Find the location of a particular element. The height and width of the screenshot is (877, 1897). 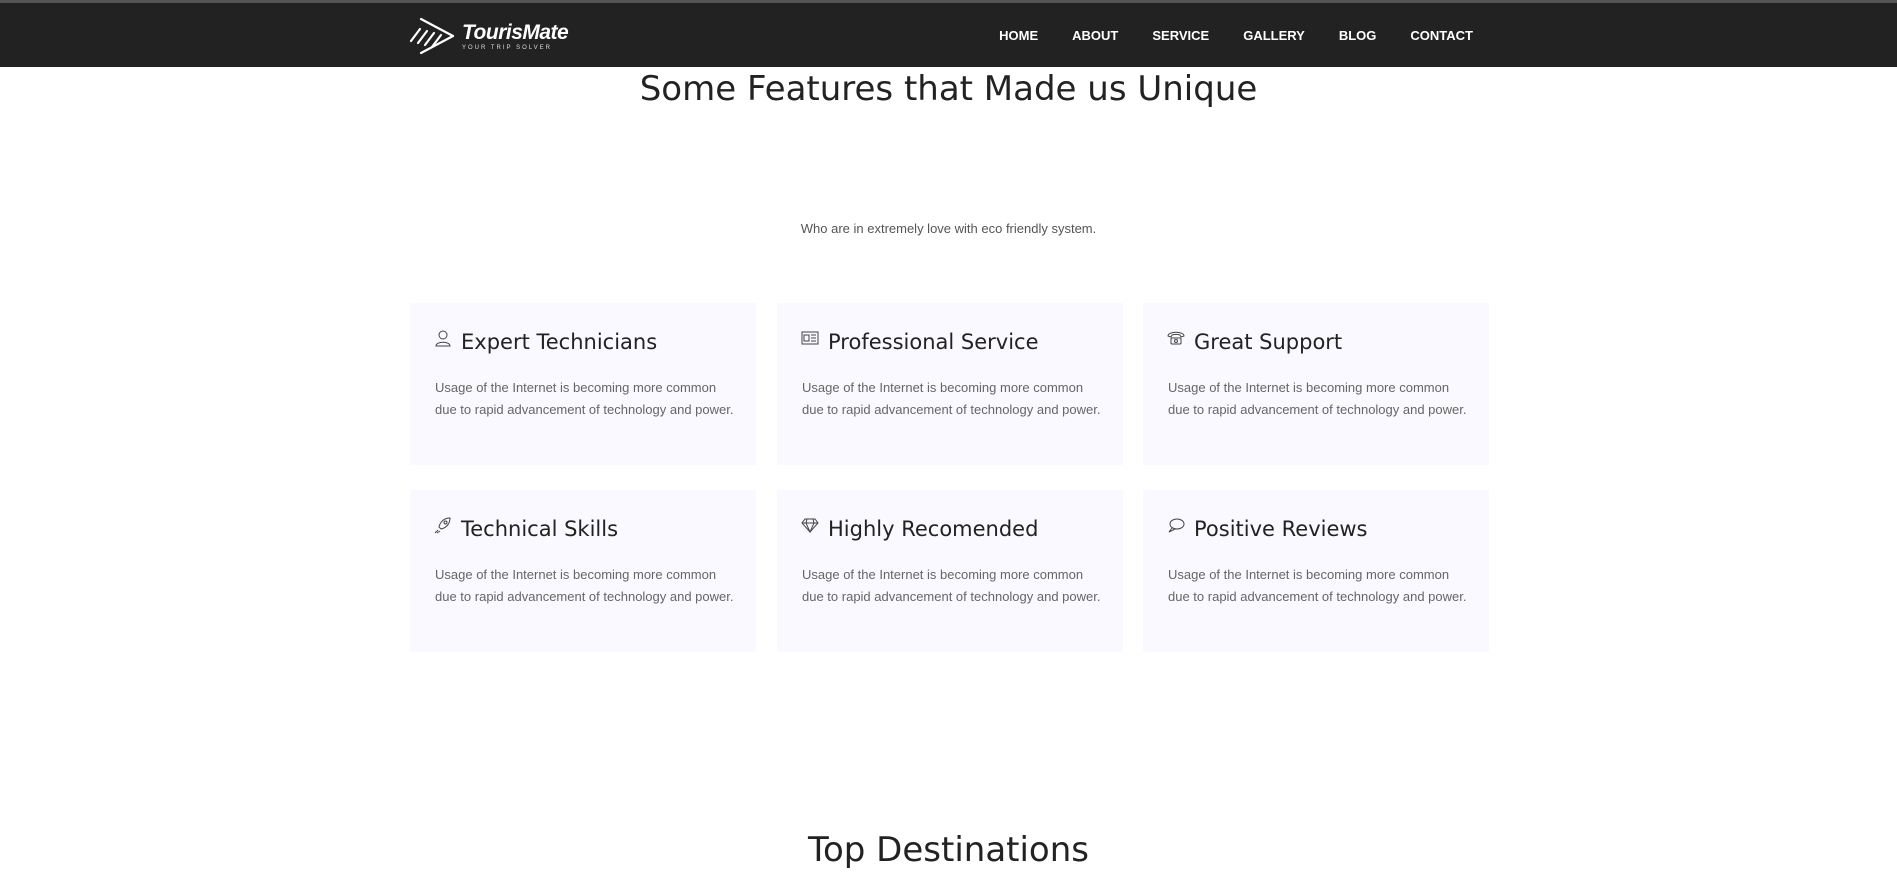

feature-title: Professional Service is located at coordinates (933, 342).